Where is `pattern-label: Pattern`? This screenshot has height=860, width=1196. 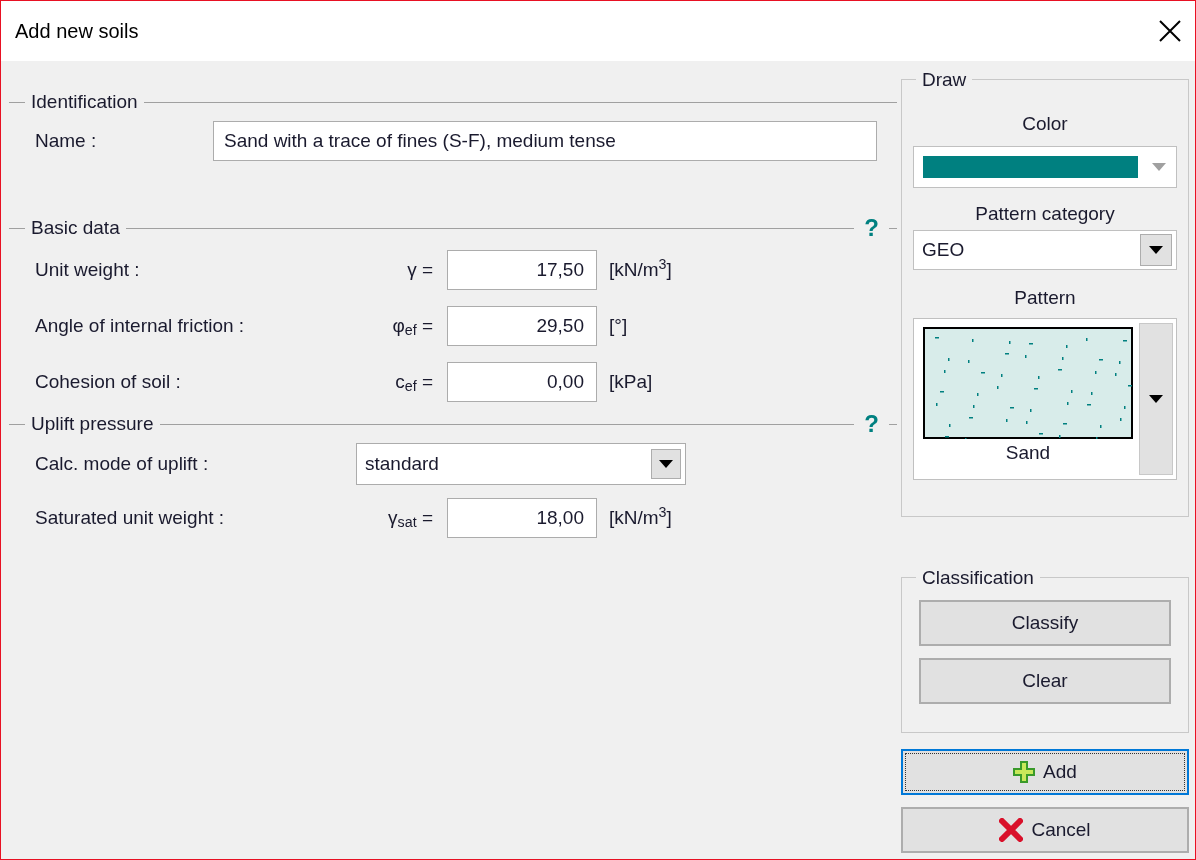 pattern-label: Pattern is located at coordinates (1045, 298).